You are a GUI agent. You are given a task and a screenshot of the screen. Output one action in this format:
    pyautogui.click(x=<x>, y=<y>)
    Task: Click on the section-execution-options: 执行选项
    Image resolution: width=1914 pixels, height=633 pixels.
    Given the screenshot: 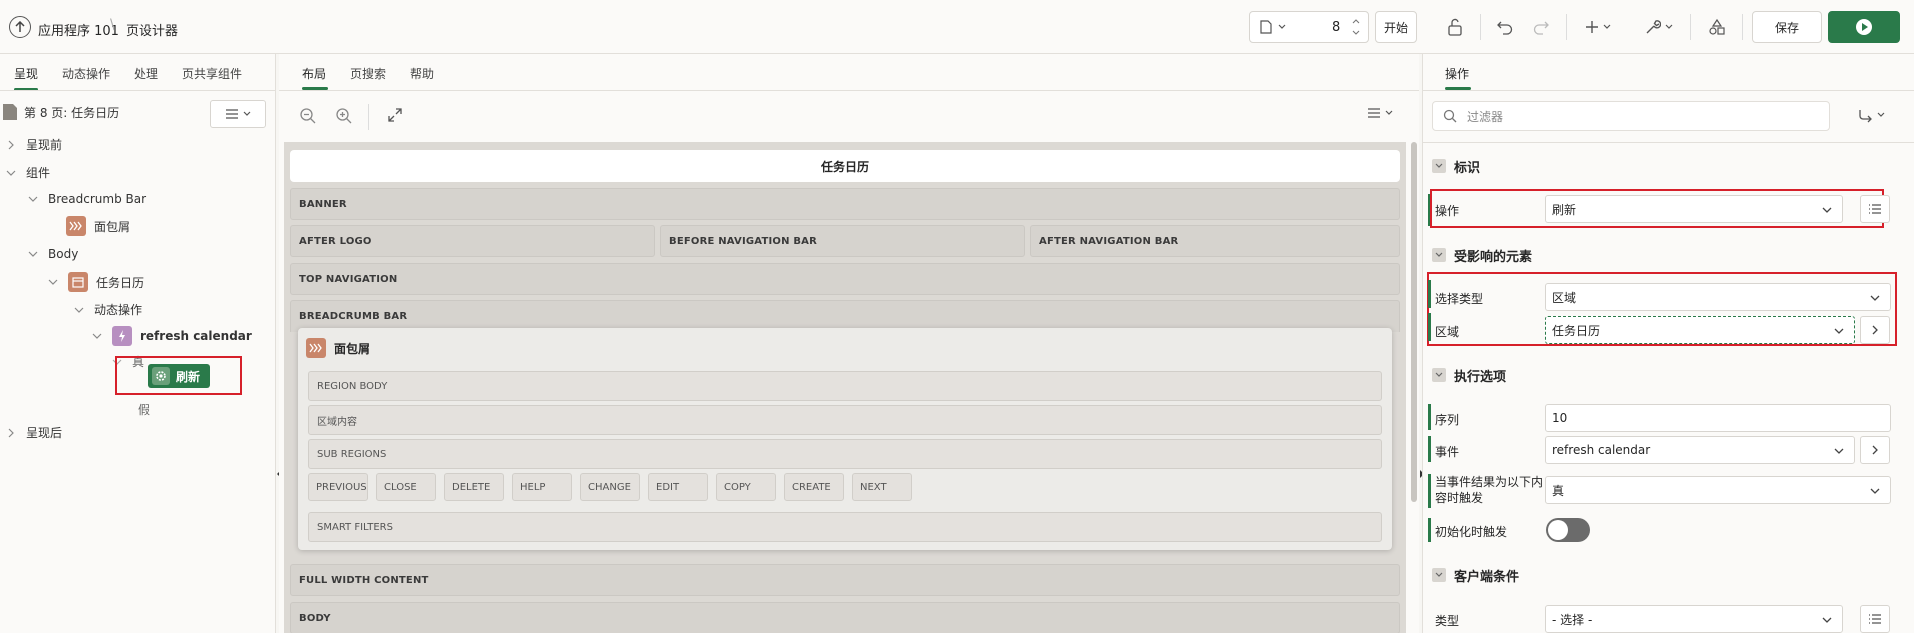 What is the action you would take?
    pyautogui.click(x=1662, y=375)
    